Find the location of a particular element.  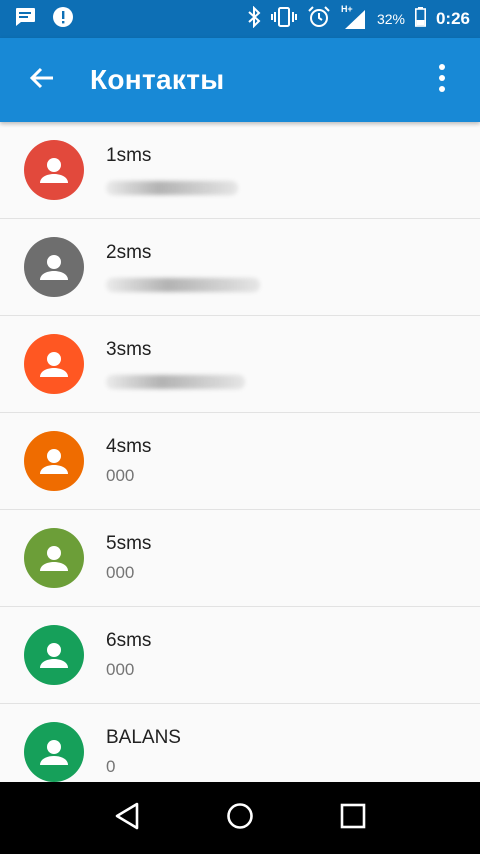

clock: 0:26 is located at coordinates (452, 18).